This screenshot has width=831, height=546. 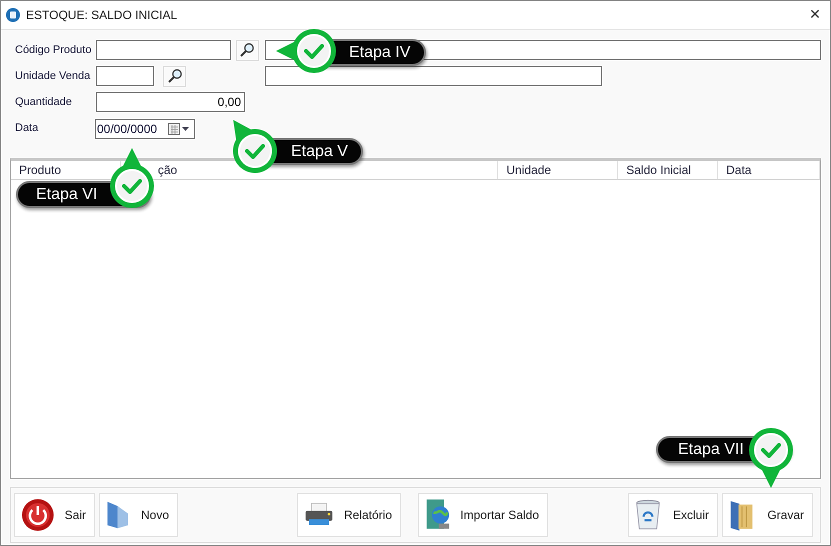 I want to click on close-button: ✕, so click(x=815, y=15).